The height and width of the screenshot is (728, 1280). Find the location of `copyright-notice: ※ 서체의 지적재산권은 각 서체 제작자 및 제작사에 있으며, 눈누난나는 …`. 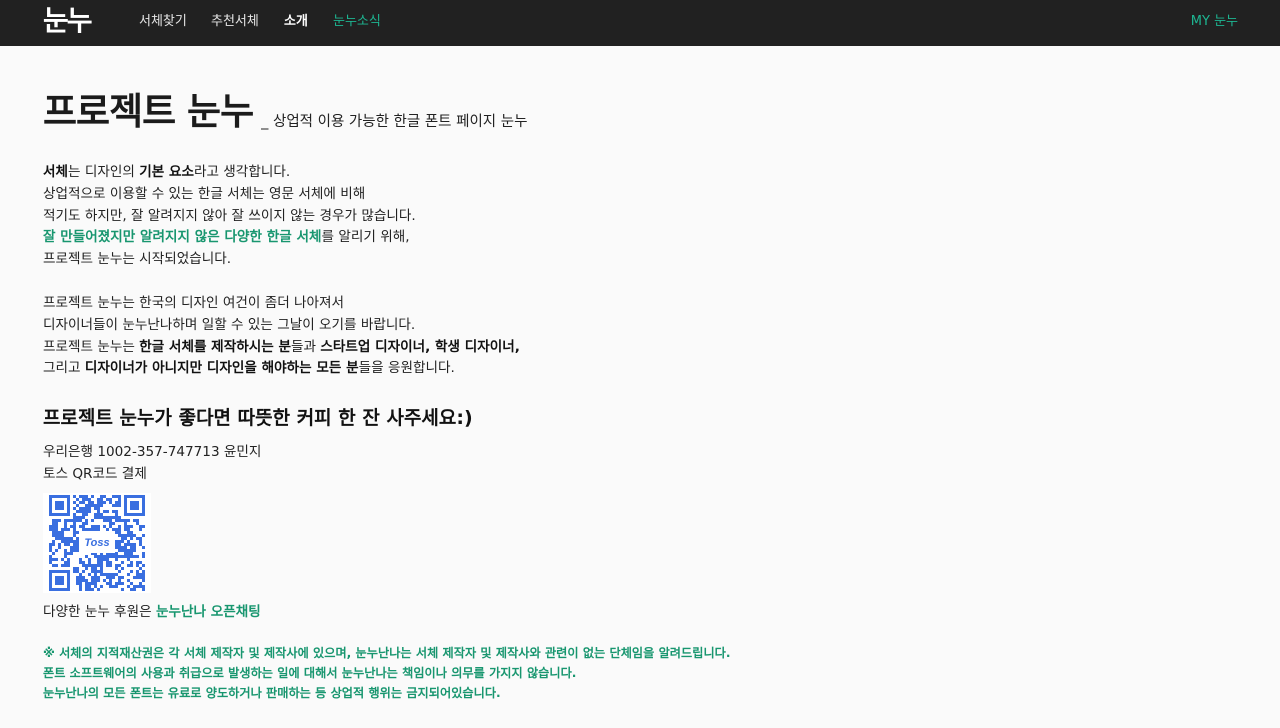

copyright-notice: ※ 서체의 지적재산권은 각 서체 제작자 및 제작사에 있으며, 눈누난나는 … is located at coordinates (633, 673).